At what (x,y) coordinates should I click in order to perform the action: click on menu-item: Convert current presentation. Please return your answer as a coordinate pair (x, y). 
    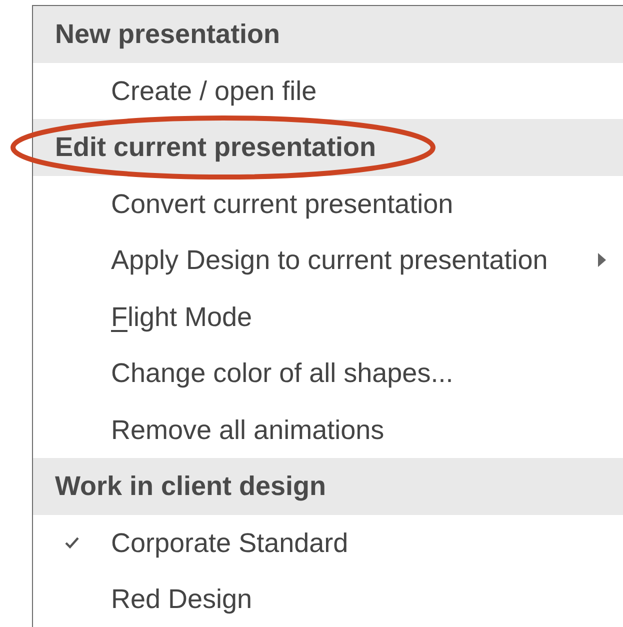
    Looking at the image, I should click on (328, 204).